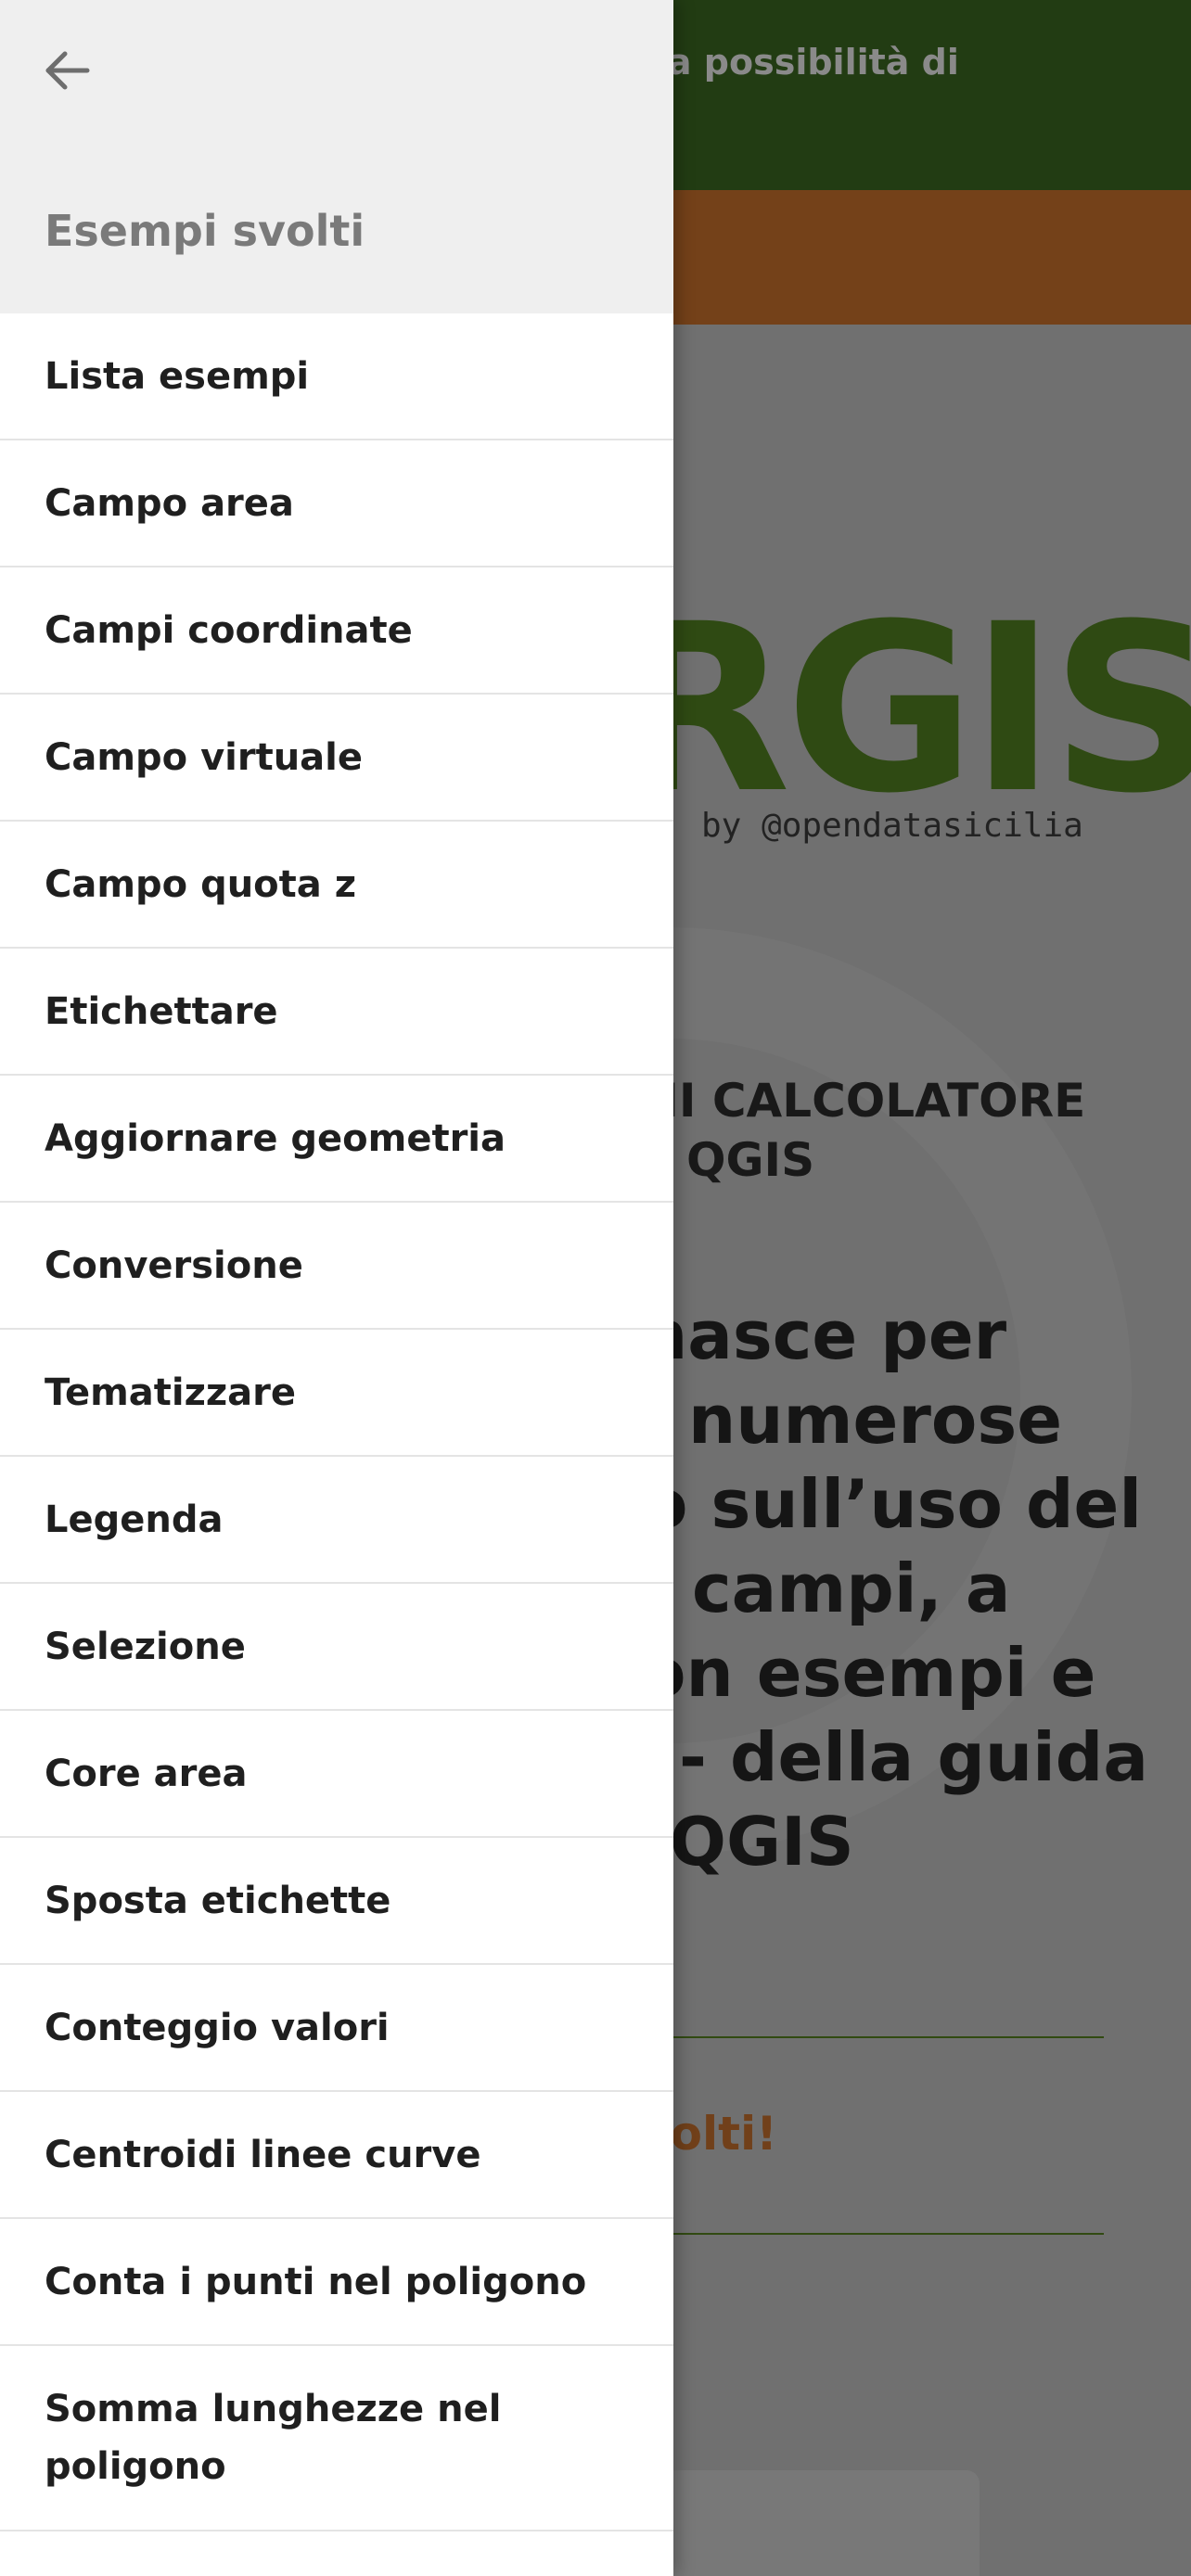 The height and width of the screenshot is (2576, 1191). I want to click on menu-item-campo-quota-z: Campo quota z, so click(336, 886).